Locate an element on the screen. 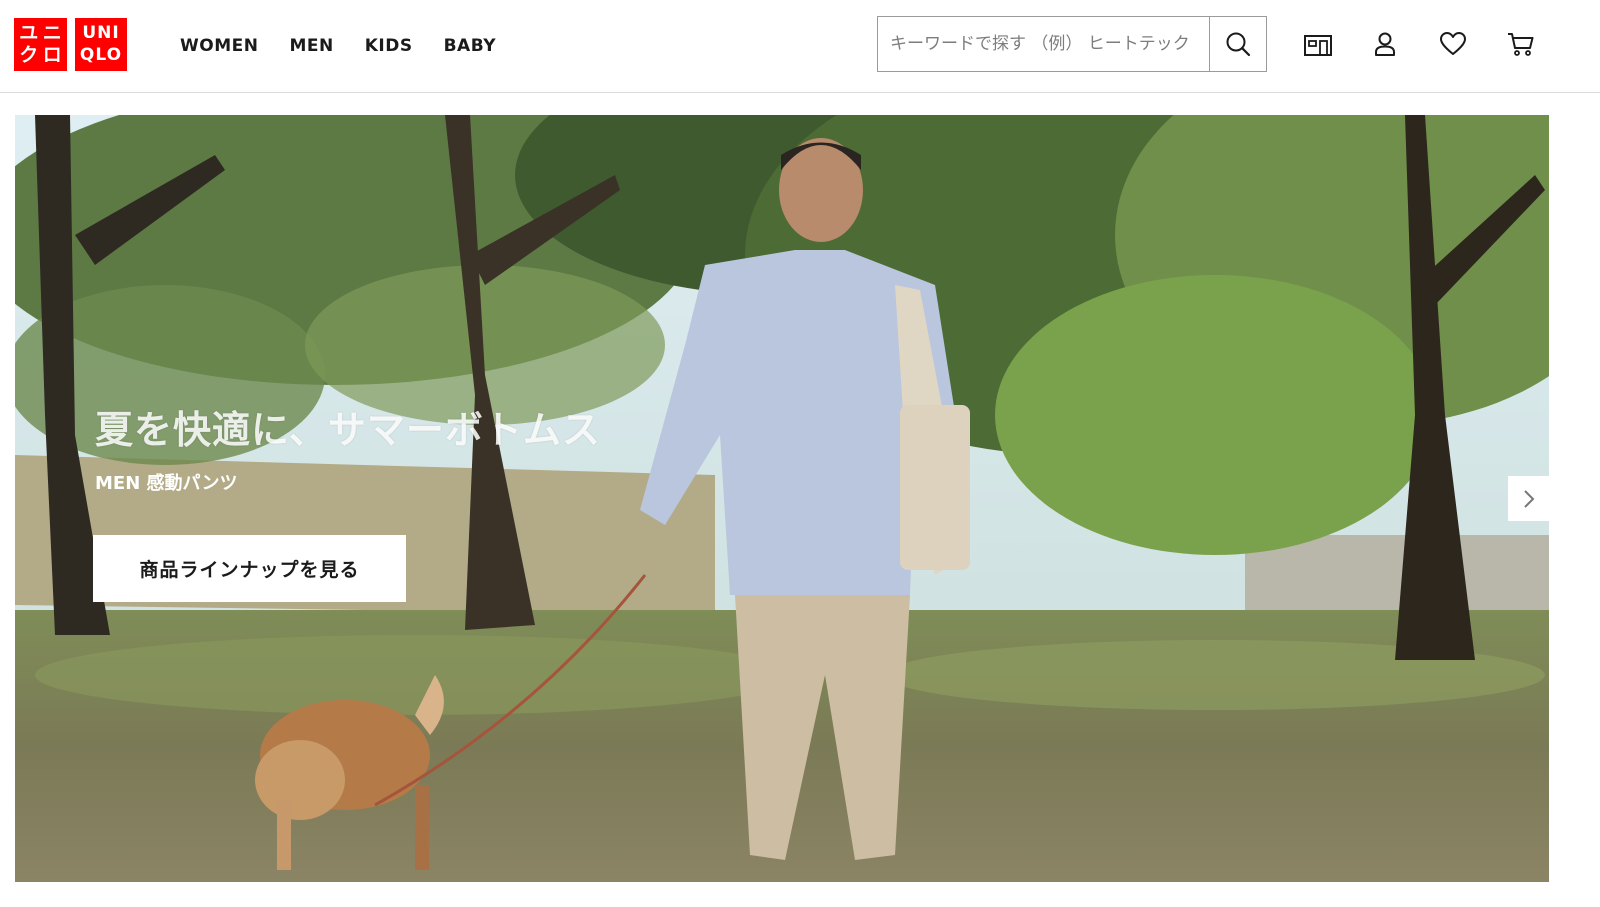  favorites-button is located at coordinates (1453, 44).